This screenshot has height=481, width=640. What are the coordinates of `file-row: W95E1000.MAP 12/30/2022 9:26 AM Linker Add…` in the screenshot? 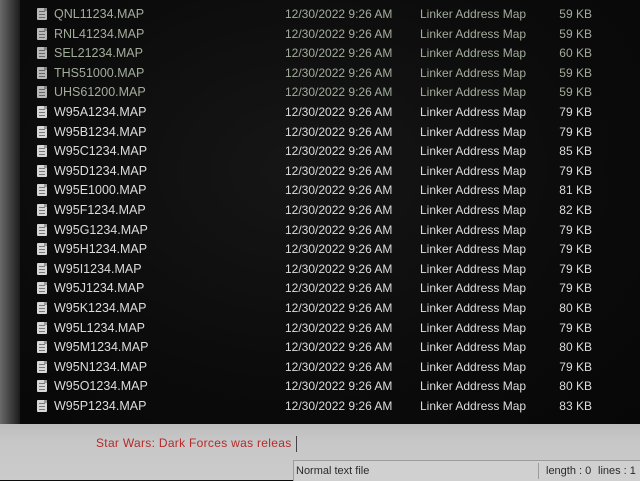 It's located at (330, 190).